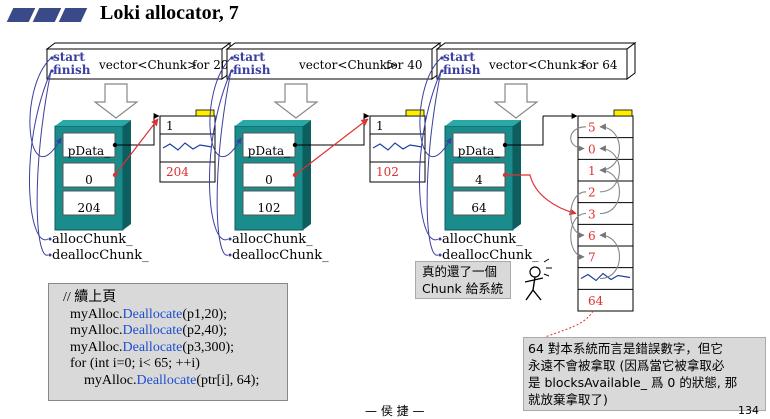 This screenshot has height=419, width=770. What do you see at coordinates (387, 172) in the screenshot?
I see `free-index-last: 102` at bounding box center [387, 172].